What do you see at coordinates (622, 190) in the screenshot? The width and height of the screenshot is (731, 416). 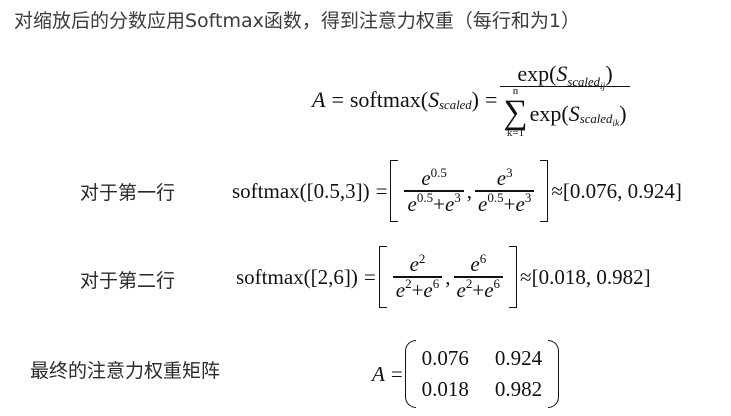 I see `row1-result: [0.076, 0.924]` at bounding box center [622, 190].